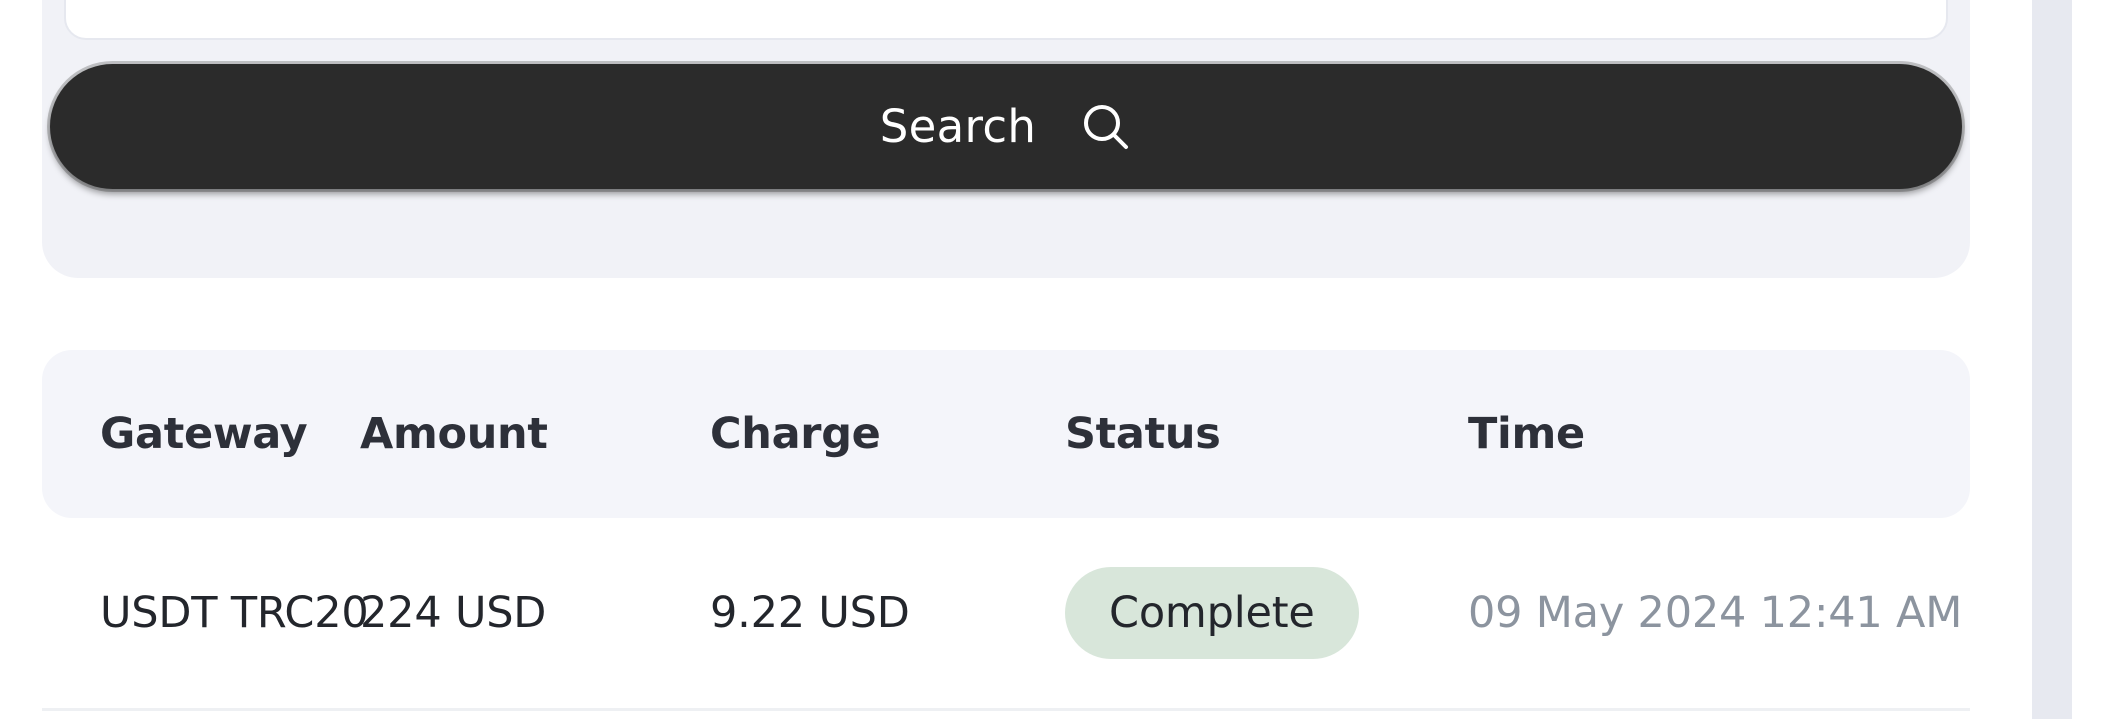 This screenshot has width=2120, height=719. I want to click on status-badge: Complete, so click(1212, 613).